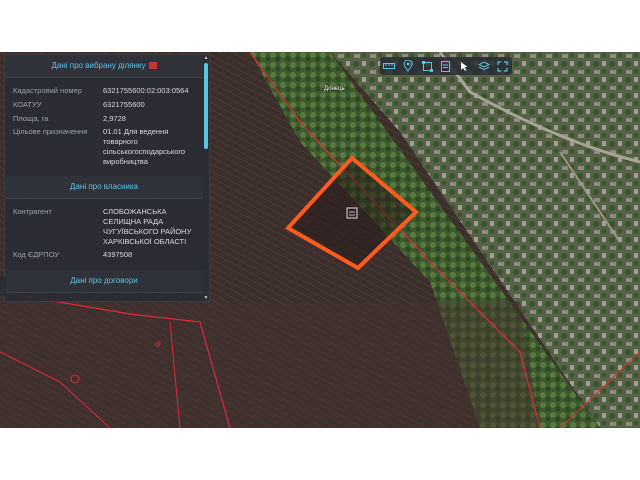 This screenshot has width=640, height=480. Describe the element at coordinates (124, 104) in the screenshot. I see `info-value: 6321755600` at that location.